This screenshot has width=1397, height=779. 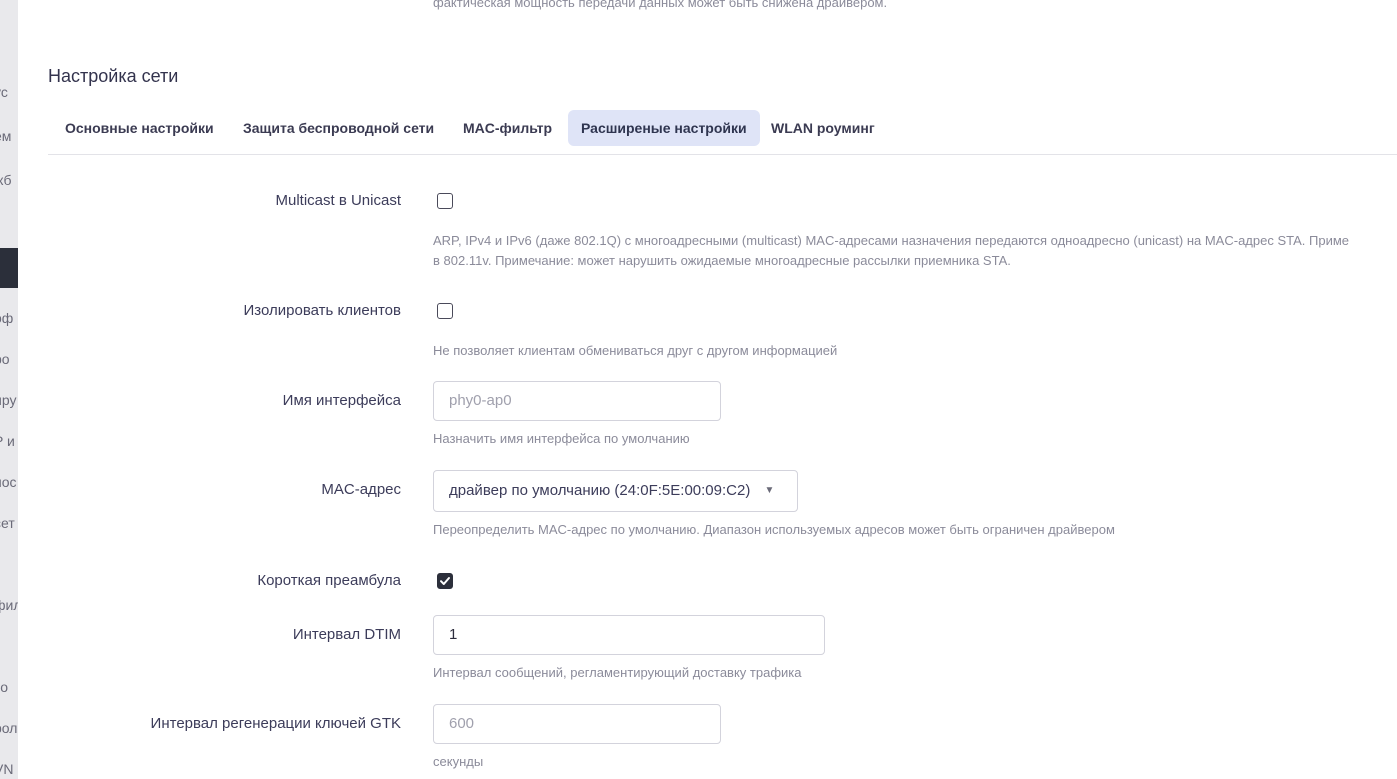 I want to click on sidebar-active-item, so click(x=9, y=268).